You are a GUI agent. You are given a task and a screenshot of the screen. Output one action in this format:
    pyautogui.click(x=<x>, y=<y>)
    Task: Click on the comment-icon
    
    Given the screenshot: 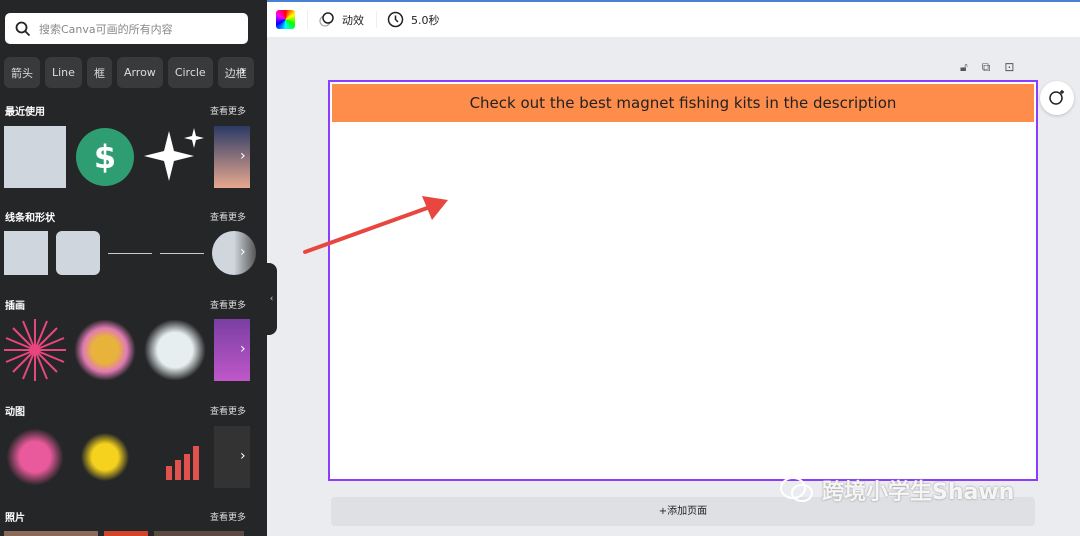 What is the action you would take?
    pyautogui.click(x=1056, y=97)
    